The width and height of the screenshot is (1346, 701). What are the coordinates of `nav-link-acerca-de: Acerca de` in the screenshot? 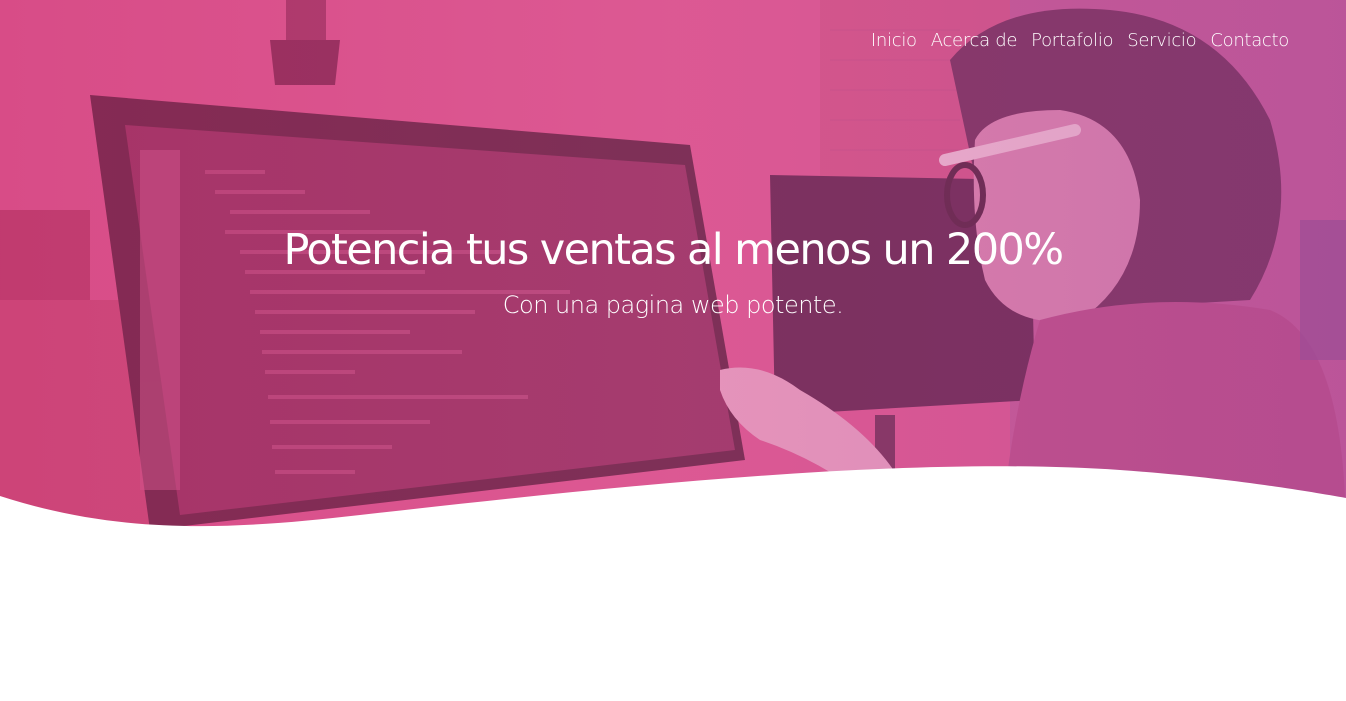 It's located at (974, 40).